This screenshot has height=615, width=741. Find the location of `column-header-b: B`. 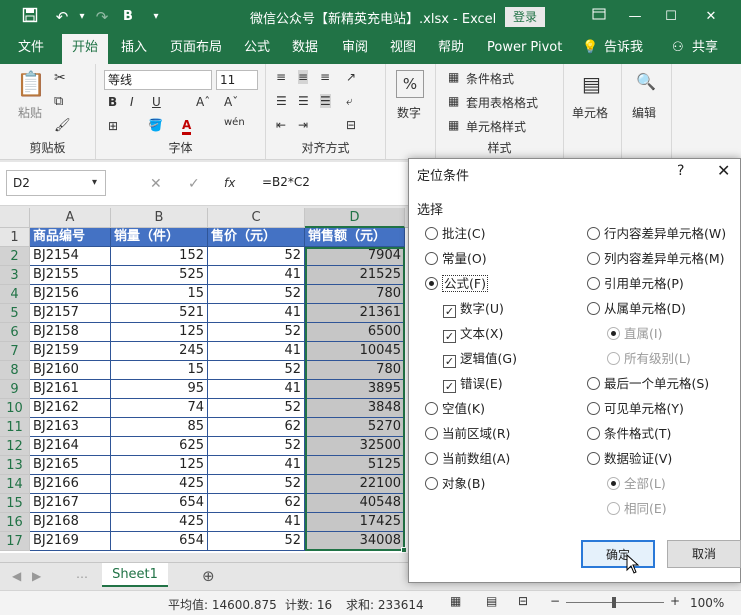

column-header-b: B is located at coordinates (159, 218).